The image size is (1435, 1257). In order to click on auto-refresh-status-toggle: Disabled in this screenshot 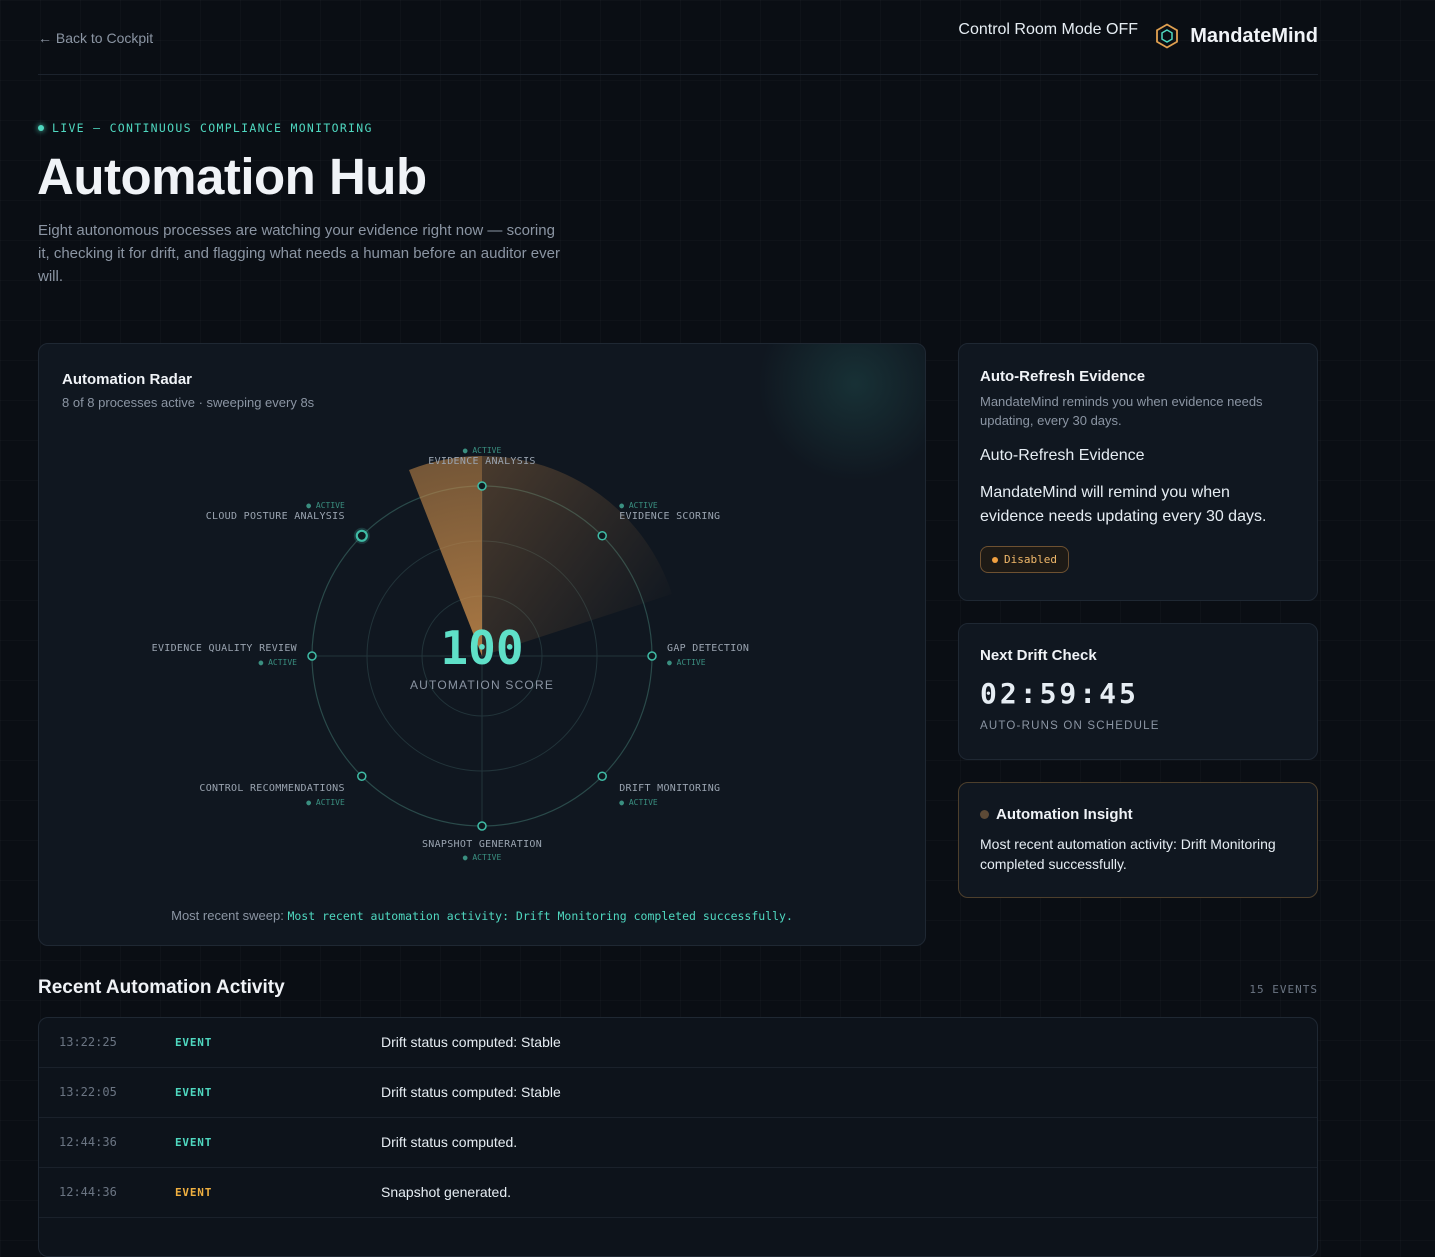, I will do `click(1024, 559)`.